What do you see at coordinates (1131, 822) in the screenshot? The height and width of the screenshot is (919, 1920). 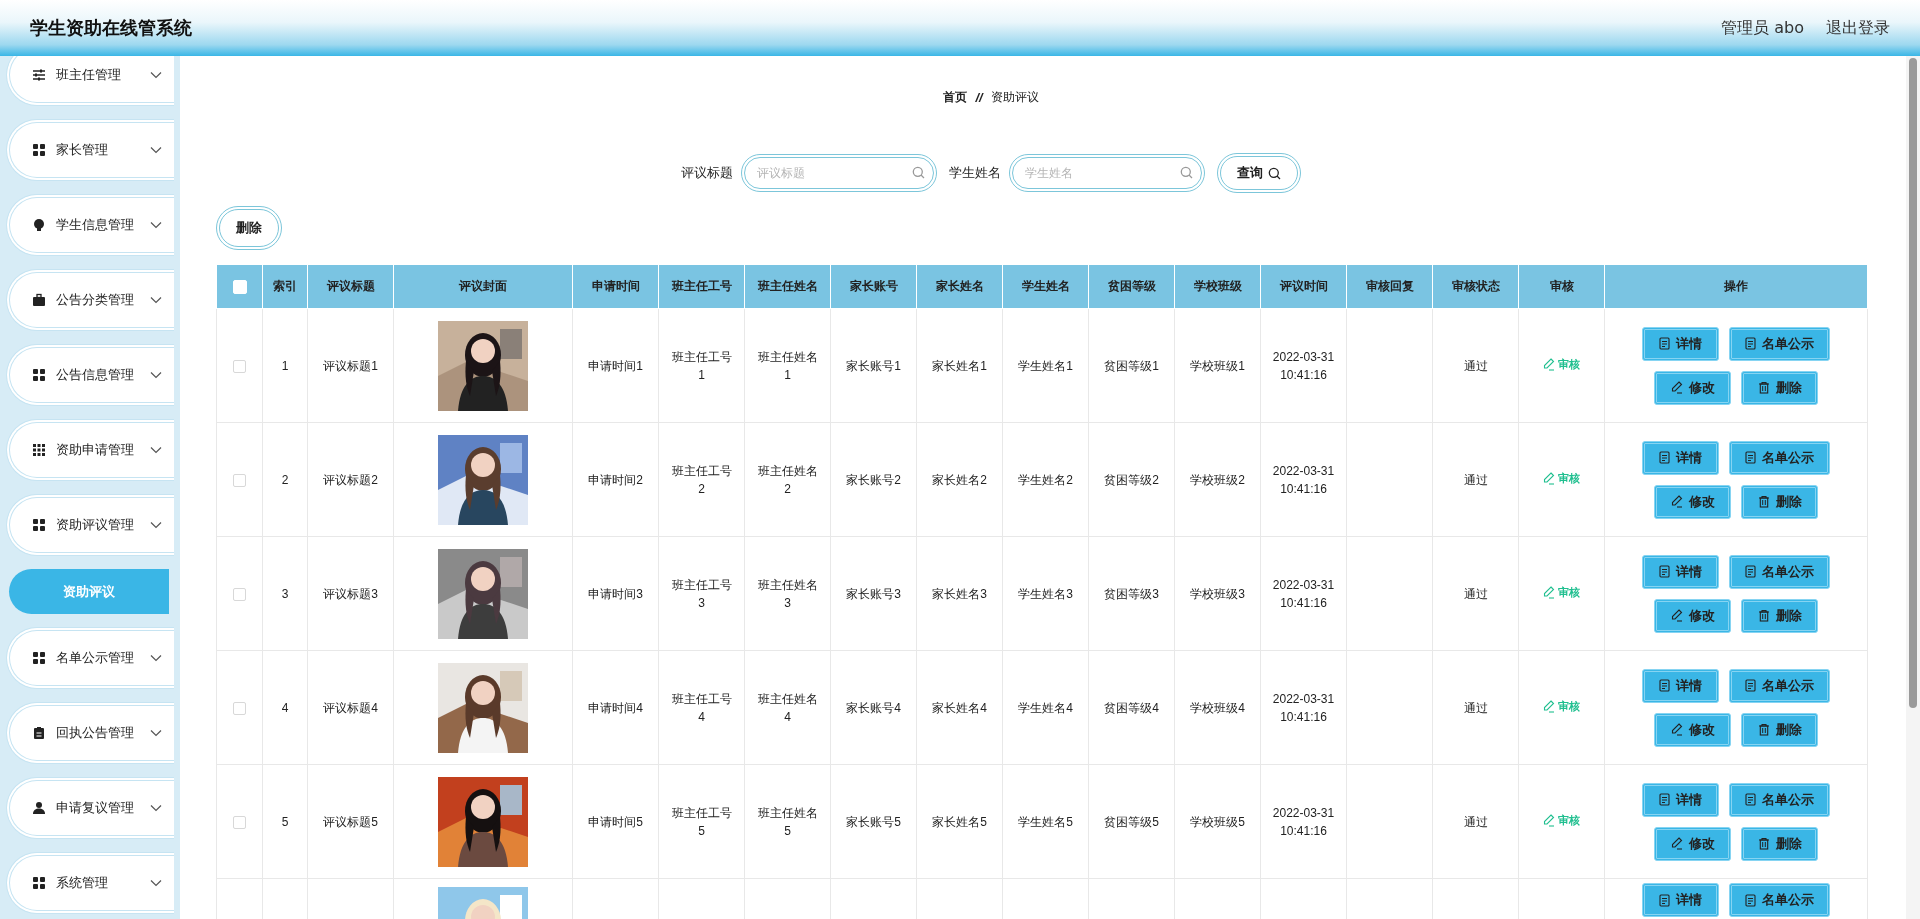 I see `poverty-level-cell-text: 贫困等级5` at bounding box center [1131, 822].